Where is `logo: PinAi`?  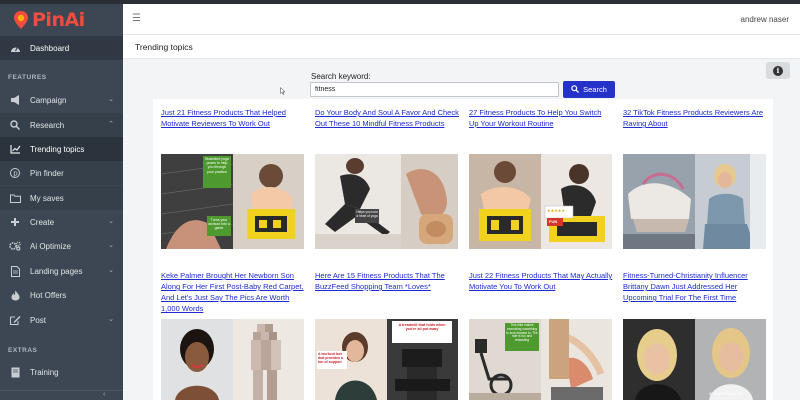 logo: PinAi is located at coordinates (61, 20).